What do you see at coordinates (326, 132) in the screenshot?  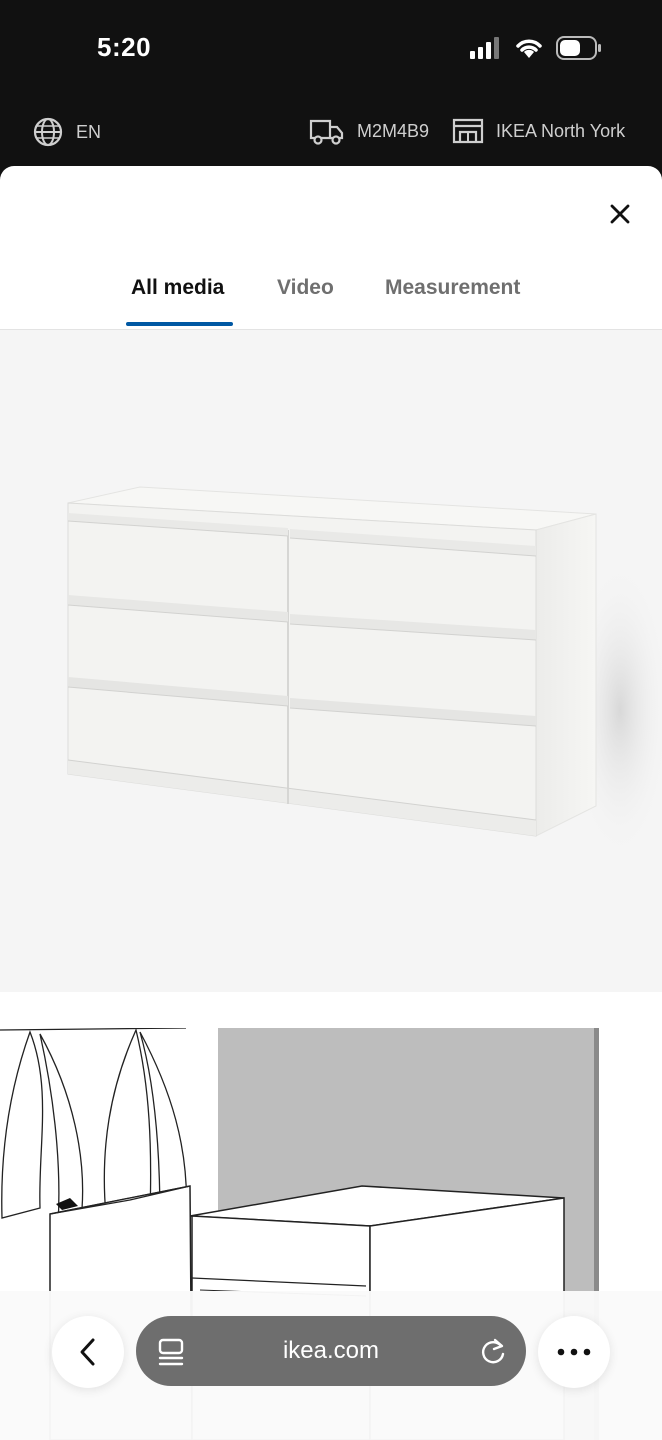 I see `delivery-truck-icon` at bounding box center [326, 132].